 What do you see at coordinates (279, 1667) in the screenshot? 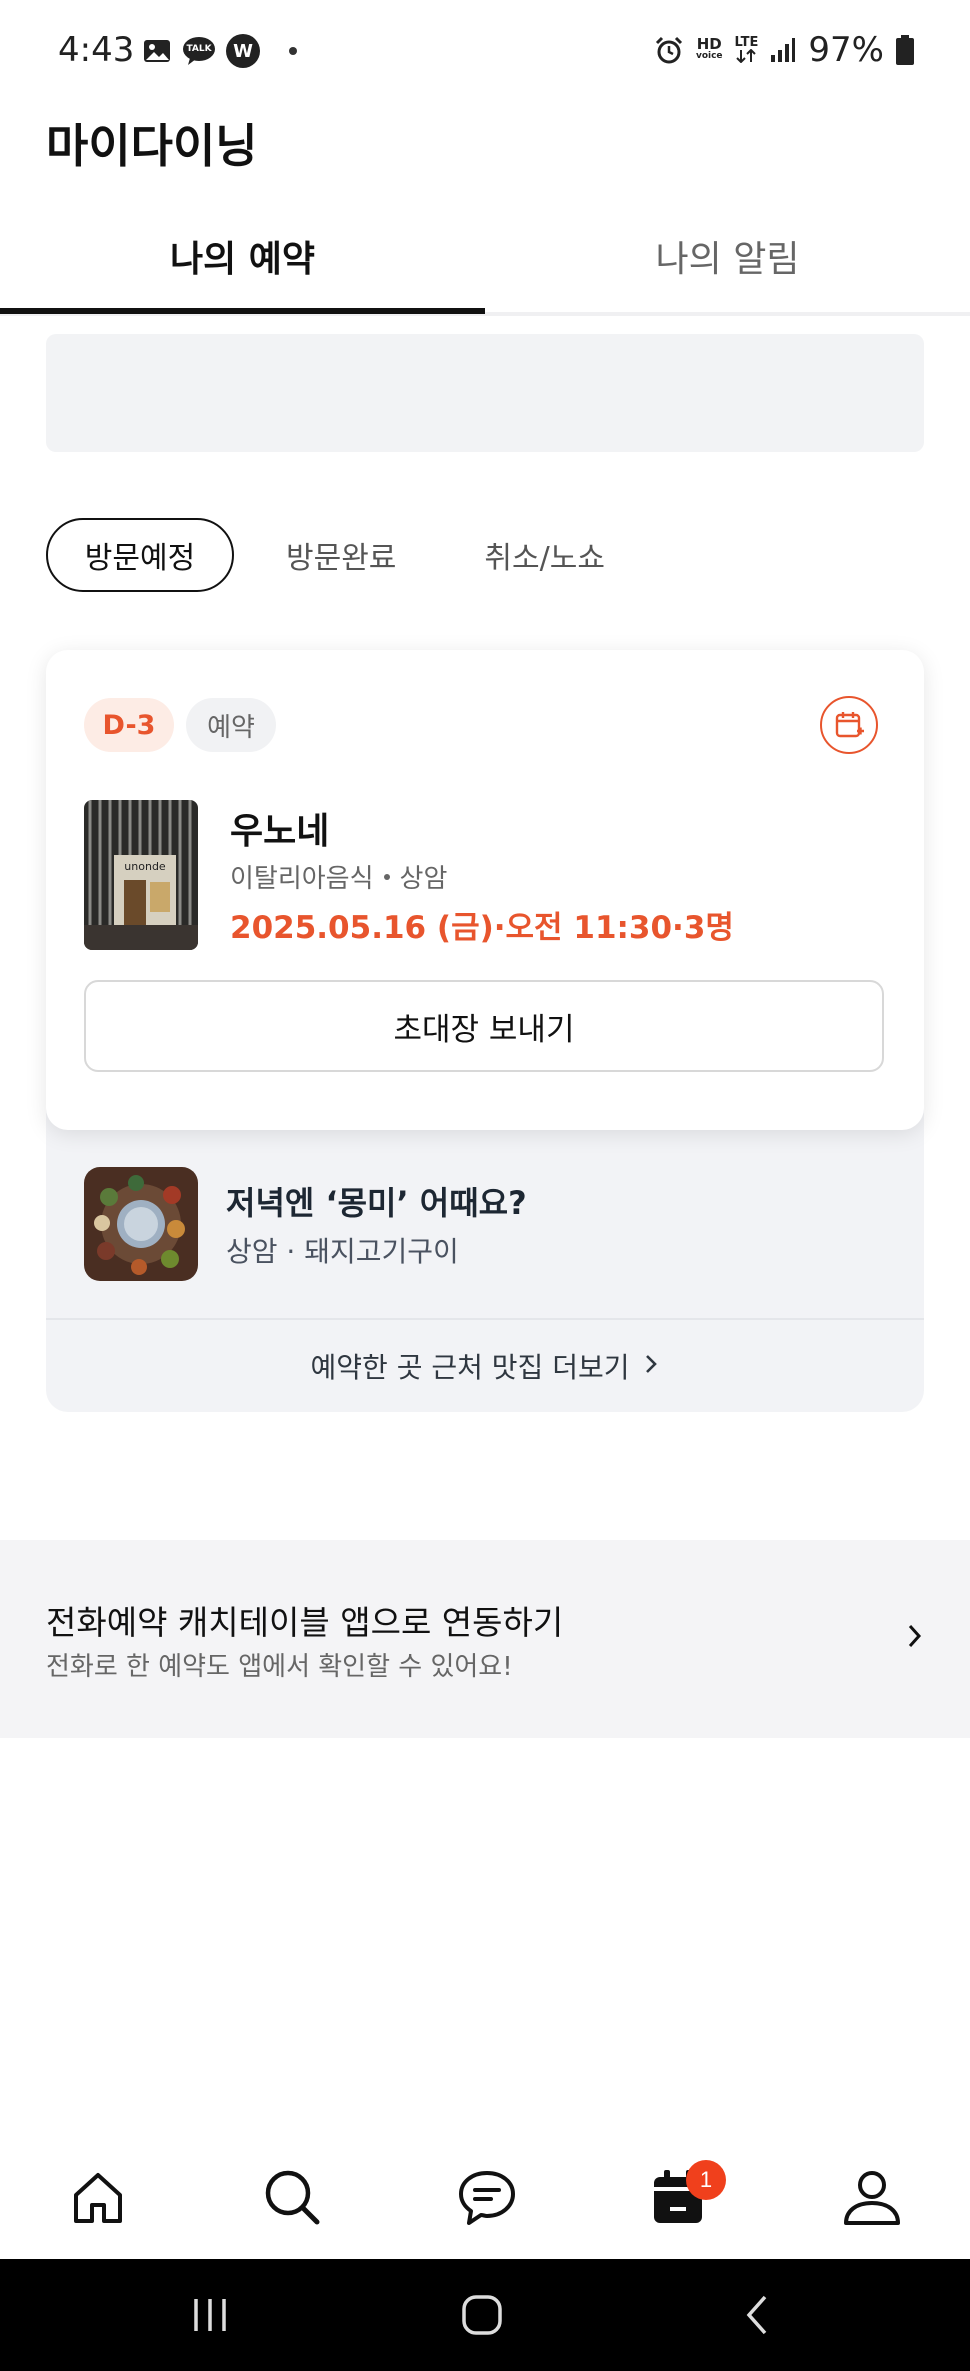
I see `phone-link-subtitle: 전화로 한 예약도 앱에서 확인할 수 있어요!` at bounding box center [279, 1667].